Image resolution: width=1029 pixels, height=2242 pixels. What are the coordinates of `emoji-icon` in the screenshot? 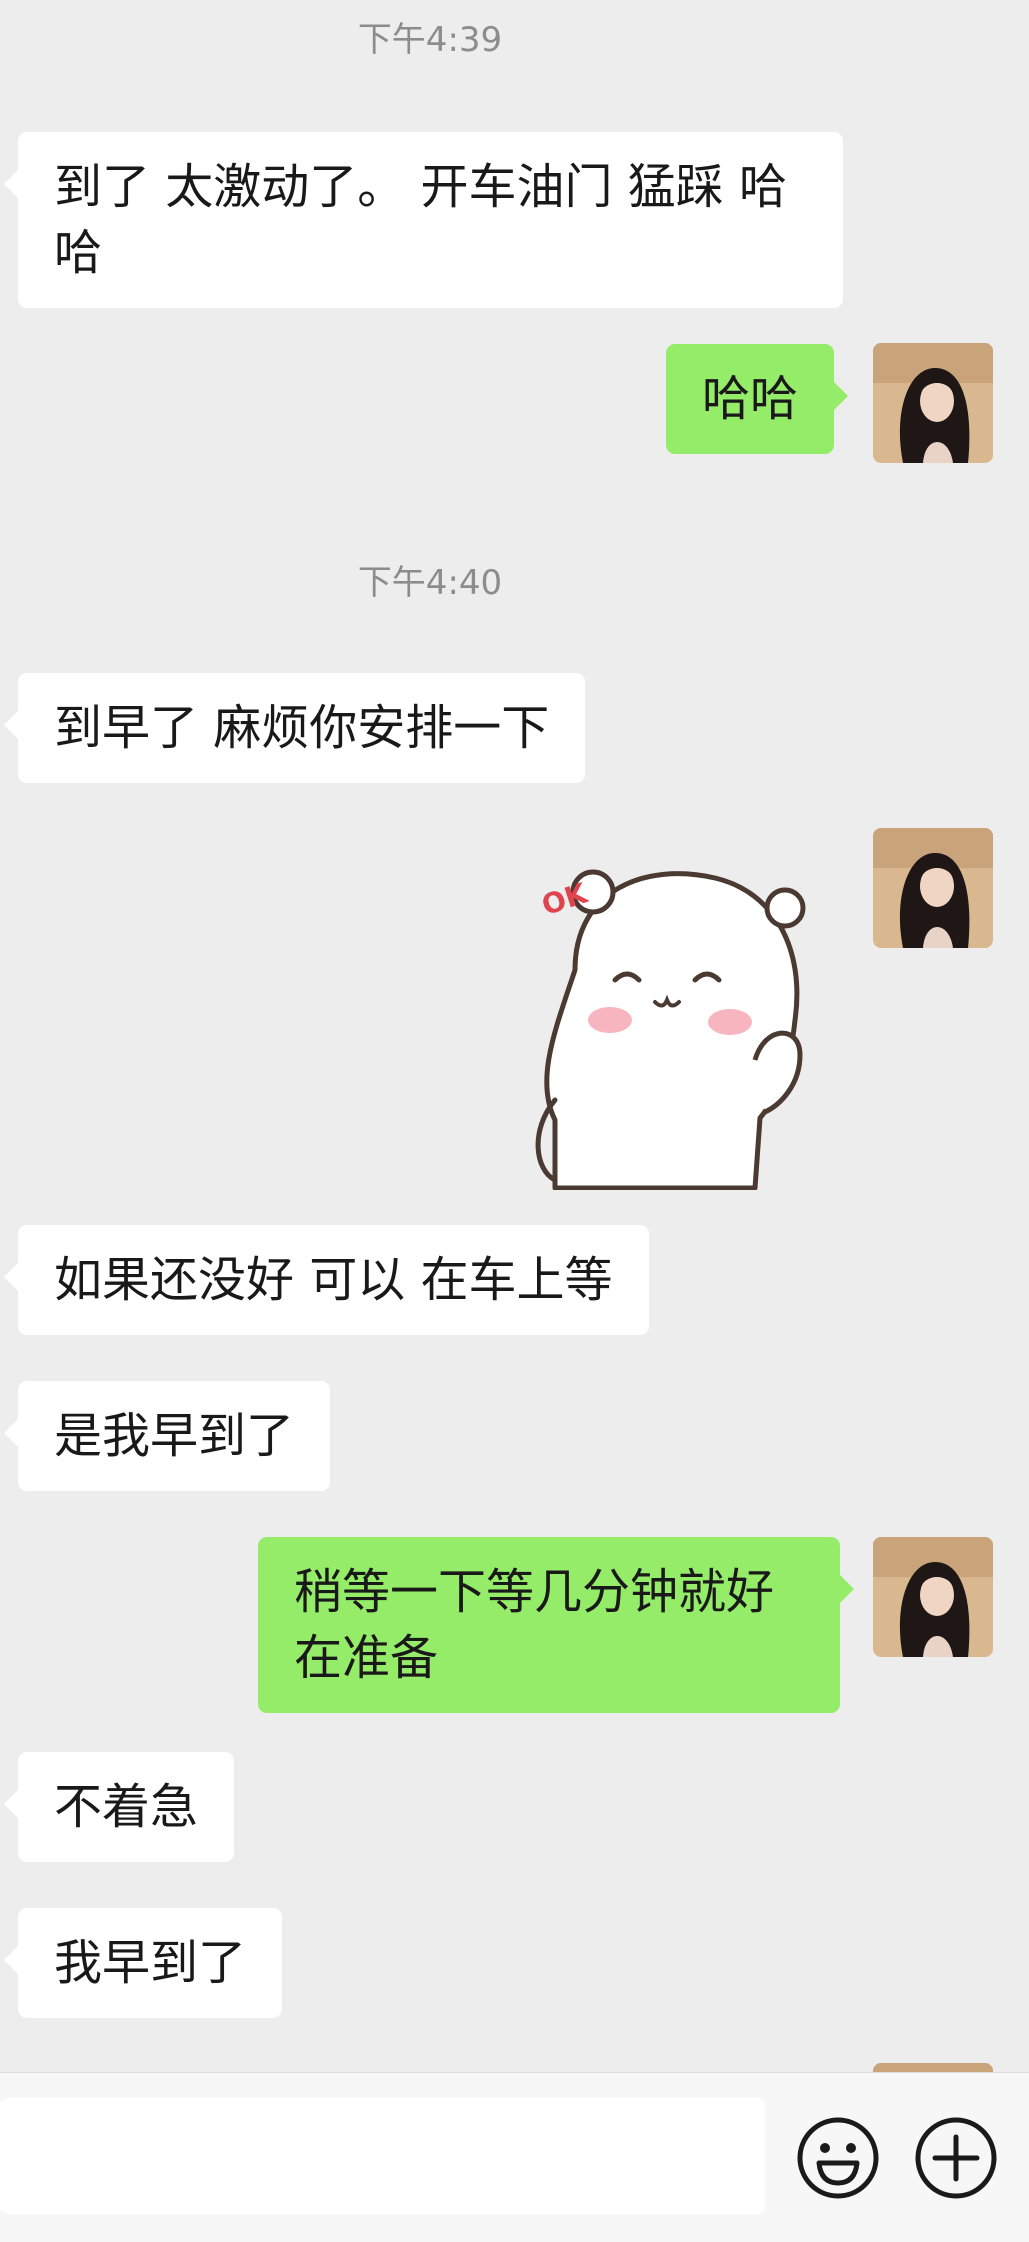 It's located at (838, 2158).